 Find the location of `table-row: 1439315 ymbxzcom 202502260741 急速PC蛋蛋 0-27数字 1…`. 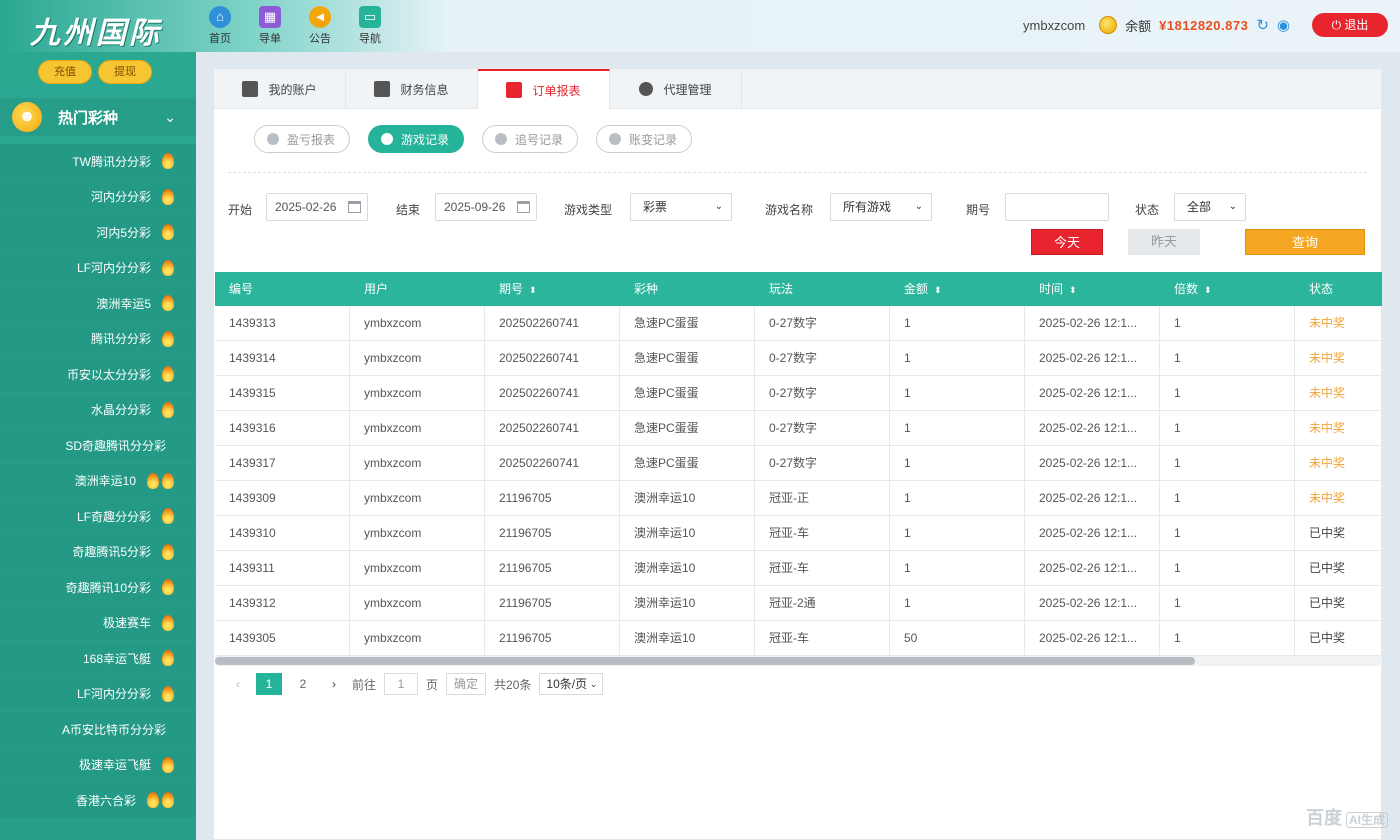

table-row: 1439315 ymbxzcom 202502260741 急速PC蛋蛋 0-27数字 1… is located at coordinates (798, 393).